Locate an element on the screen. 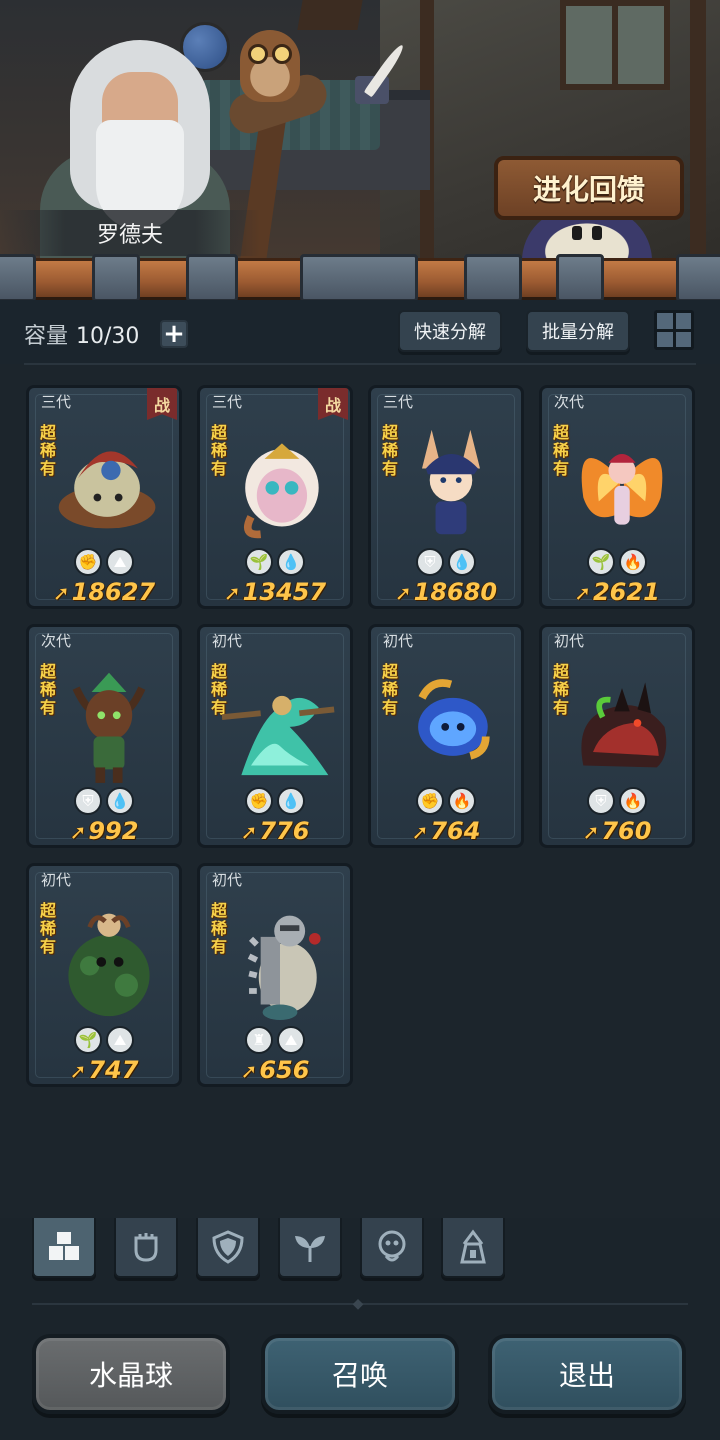  divider is located at coordinates (360, 364).